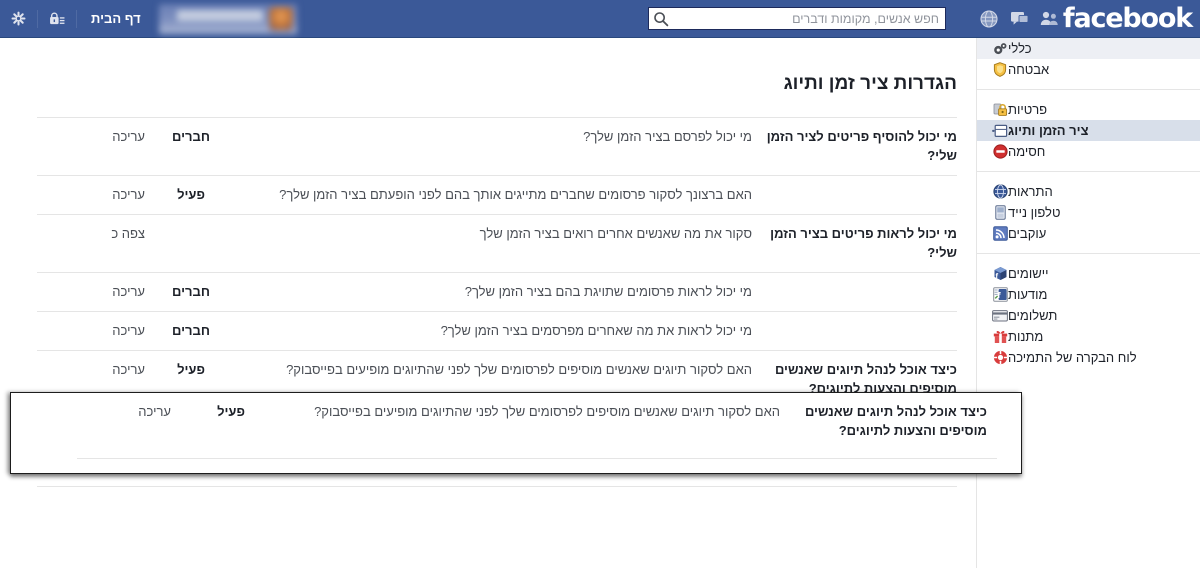 The width and height of the screenshot is (1200, 568). Describe the element at coordinates (1029, 69) in the screenshot. I see `sidebar-item-label: אבטחה` at that location.